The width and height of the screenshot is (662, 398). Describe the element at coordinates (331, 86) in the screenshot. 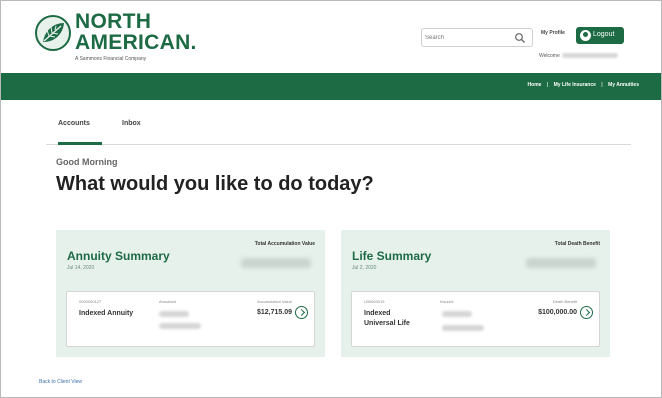

I see `main-nav-bar: Home | My Life Insurance | My Annuities` at that location.